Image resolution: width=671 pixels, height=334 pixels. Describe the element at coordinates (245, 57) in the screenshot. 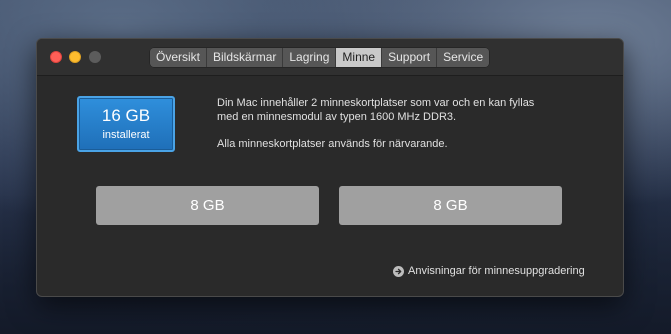

I see `tab-bildskarmar: Bildskärmar` at that location.